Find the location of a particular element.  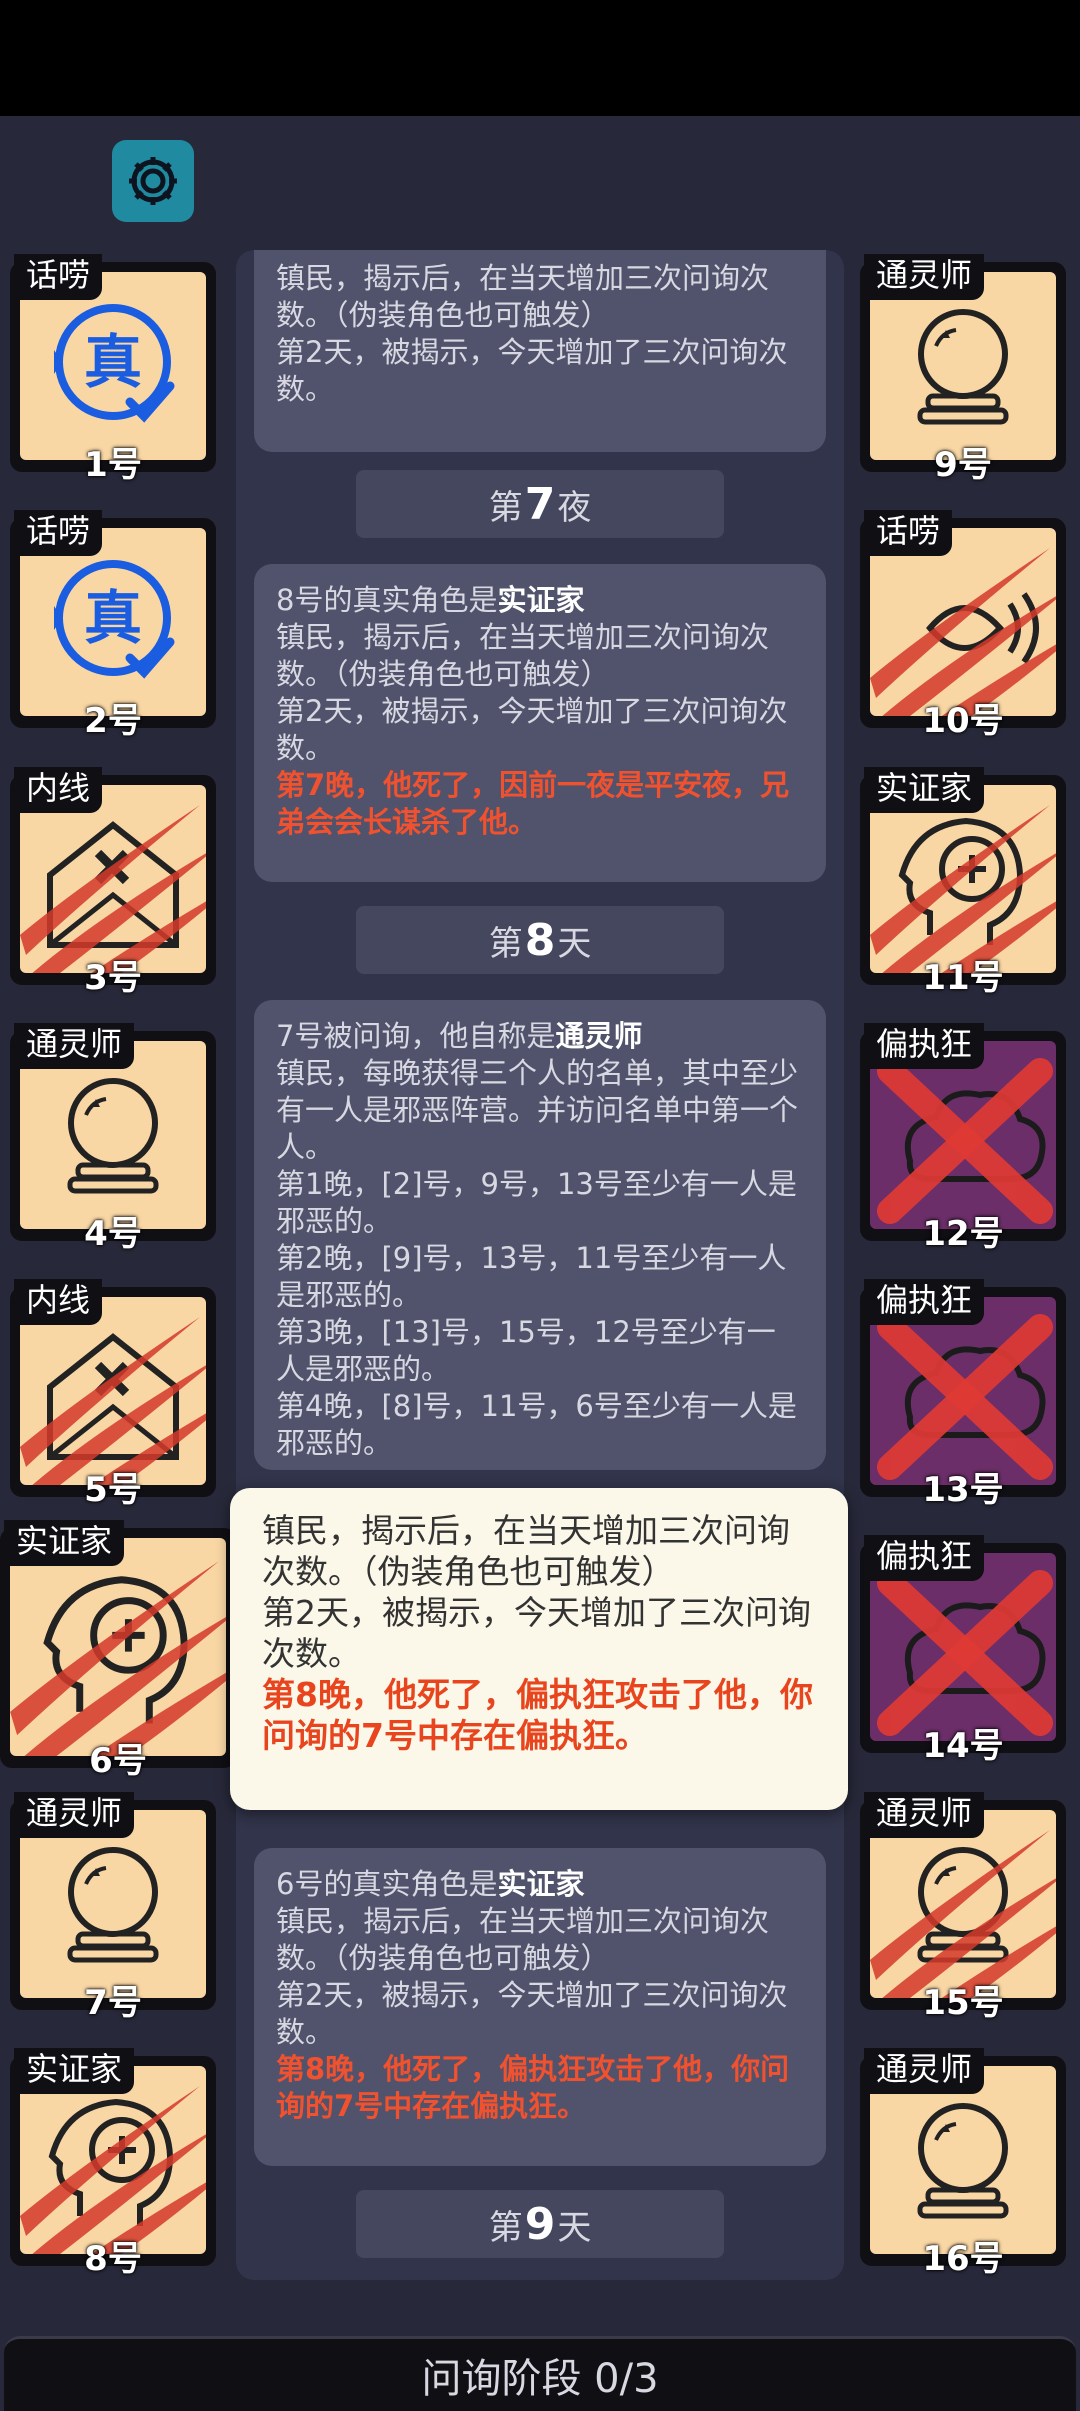

day-header: 第8天 is located at coordinates (540, 940).